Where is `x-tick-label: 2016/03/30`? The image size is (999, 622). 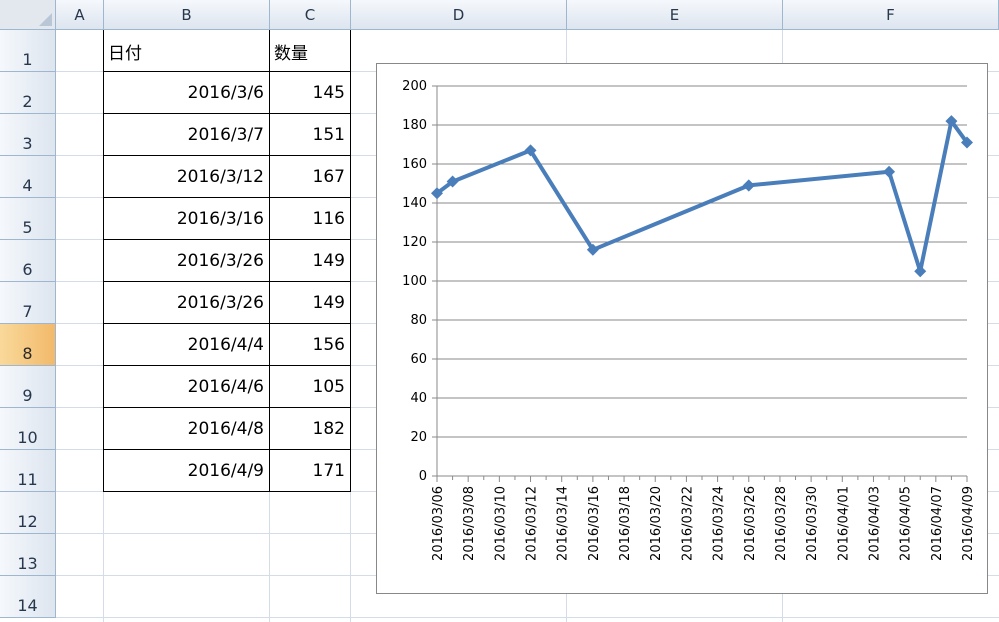 x-tick-label: 2016/03/30 is located at coordinates (812, 523).